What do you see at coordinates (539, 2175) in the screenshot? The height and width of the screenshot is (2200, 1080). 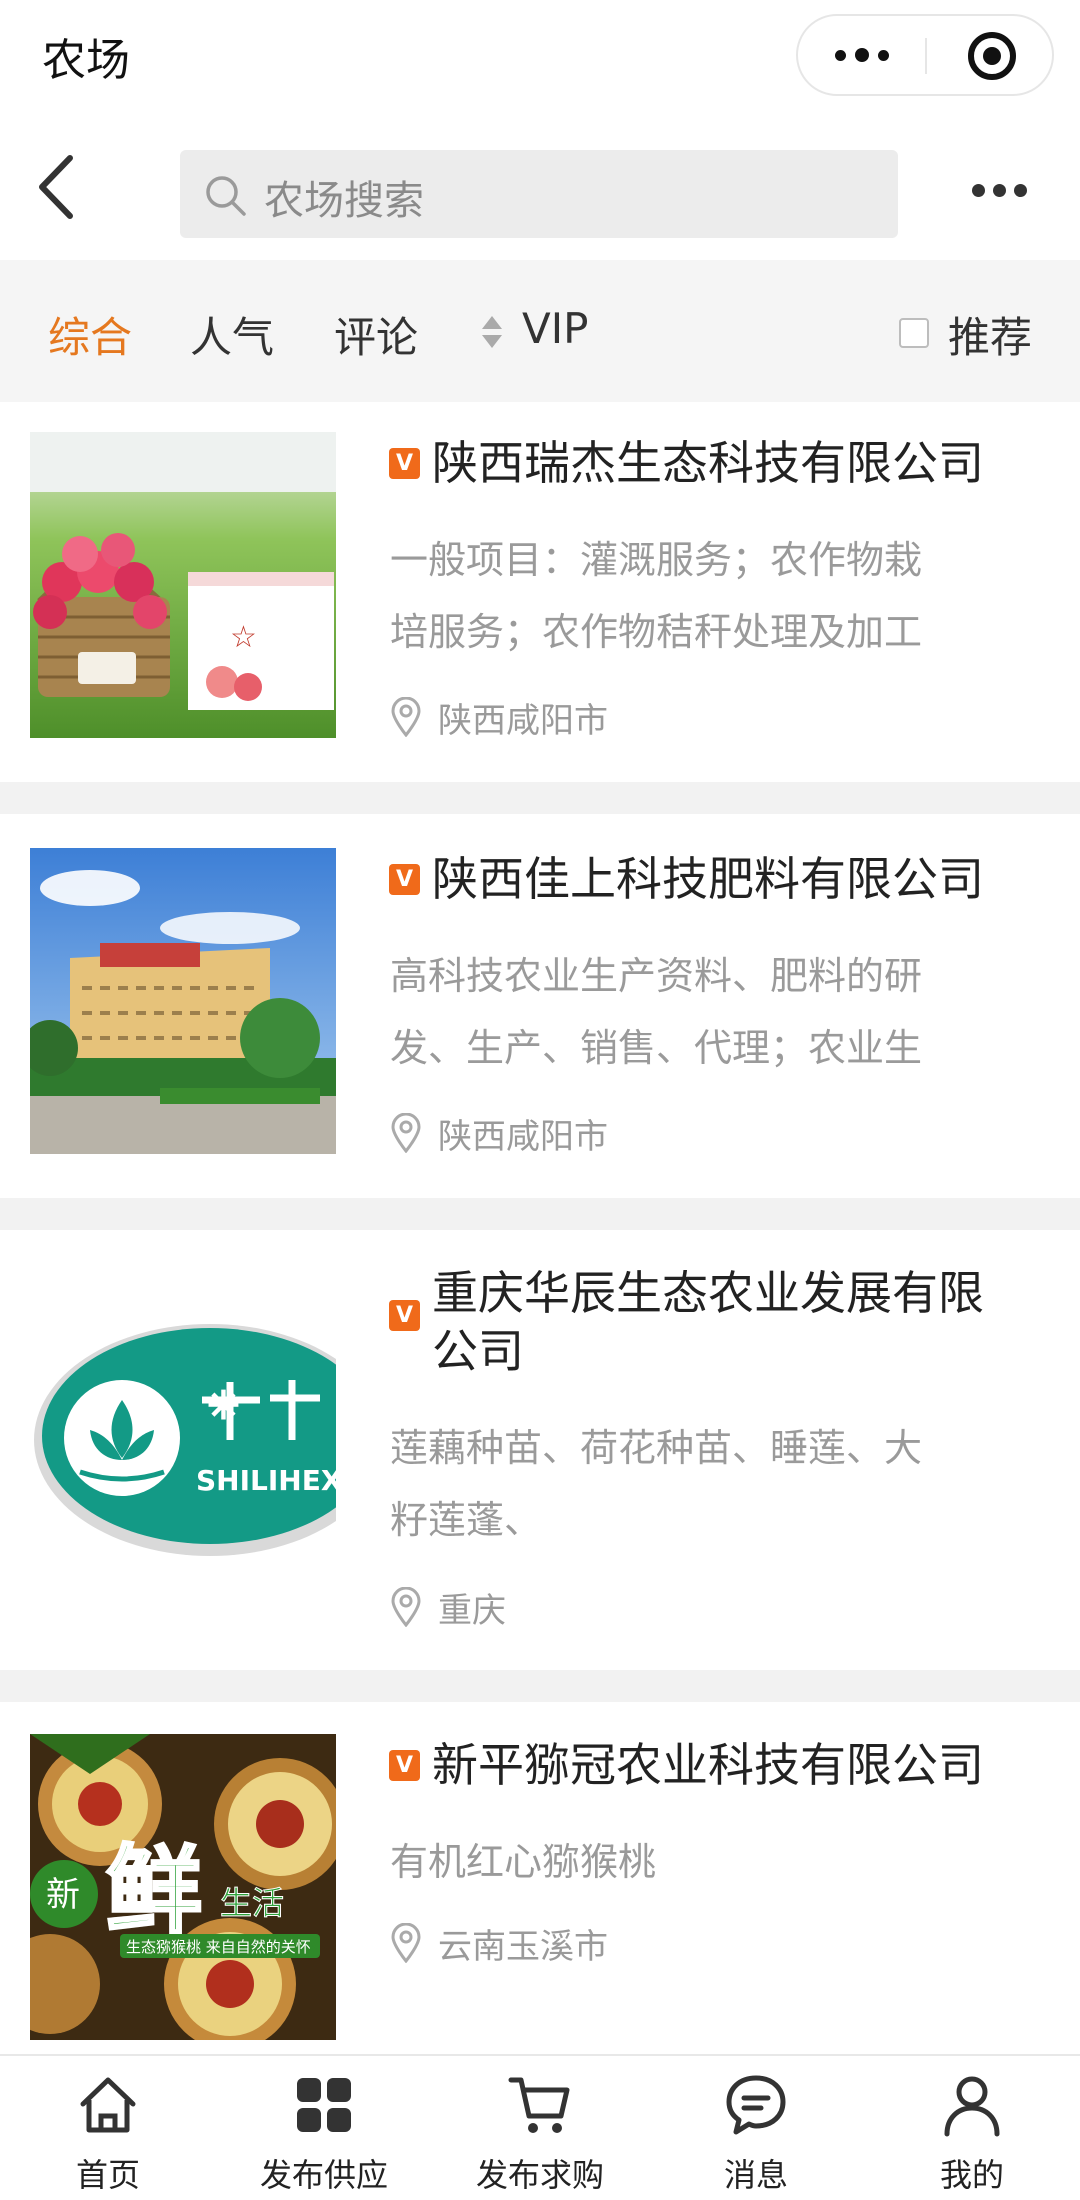 I see `tab-label: 发布求购` at bounding box center [539, 2175].